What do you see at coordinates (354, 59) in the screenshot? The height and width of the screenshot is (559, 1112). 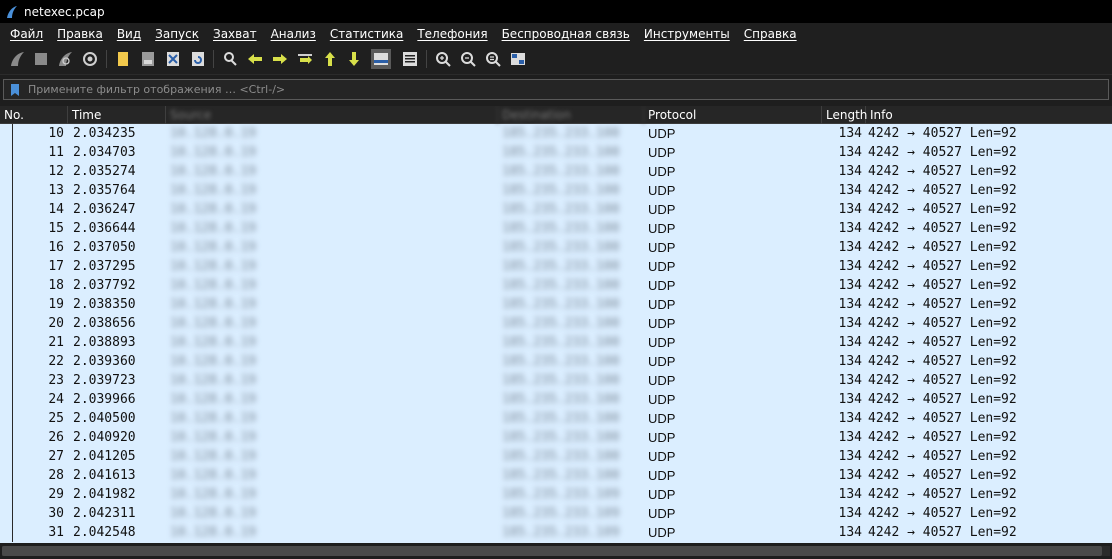 I see `go-last-icon` at bounding box center [354, 59].